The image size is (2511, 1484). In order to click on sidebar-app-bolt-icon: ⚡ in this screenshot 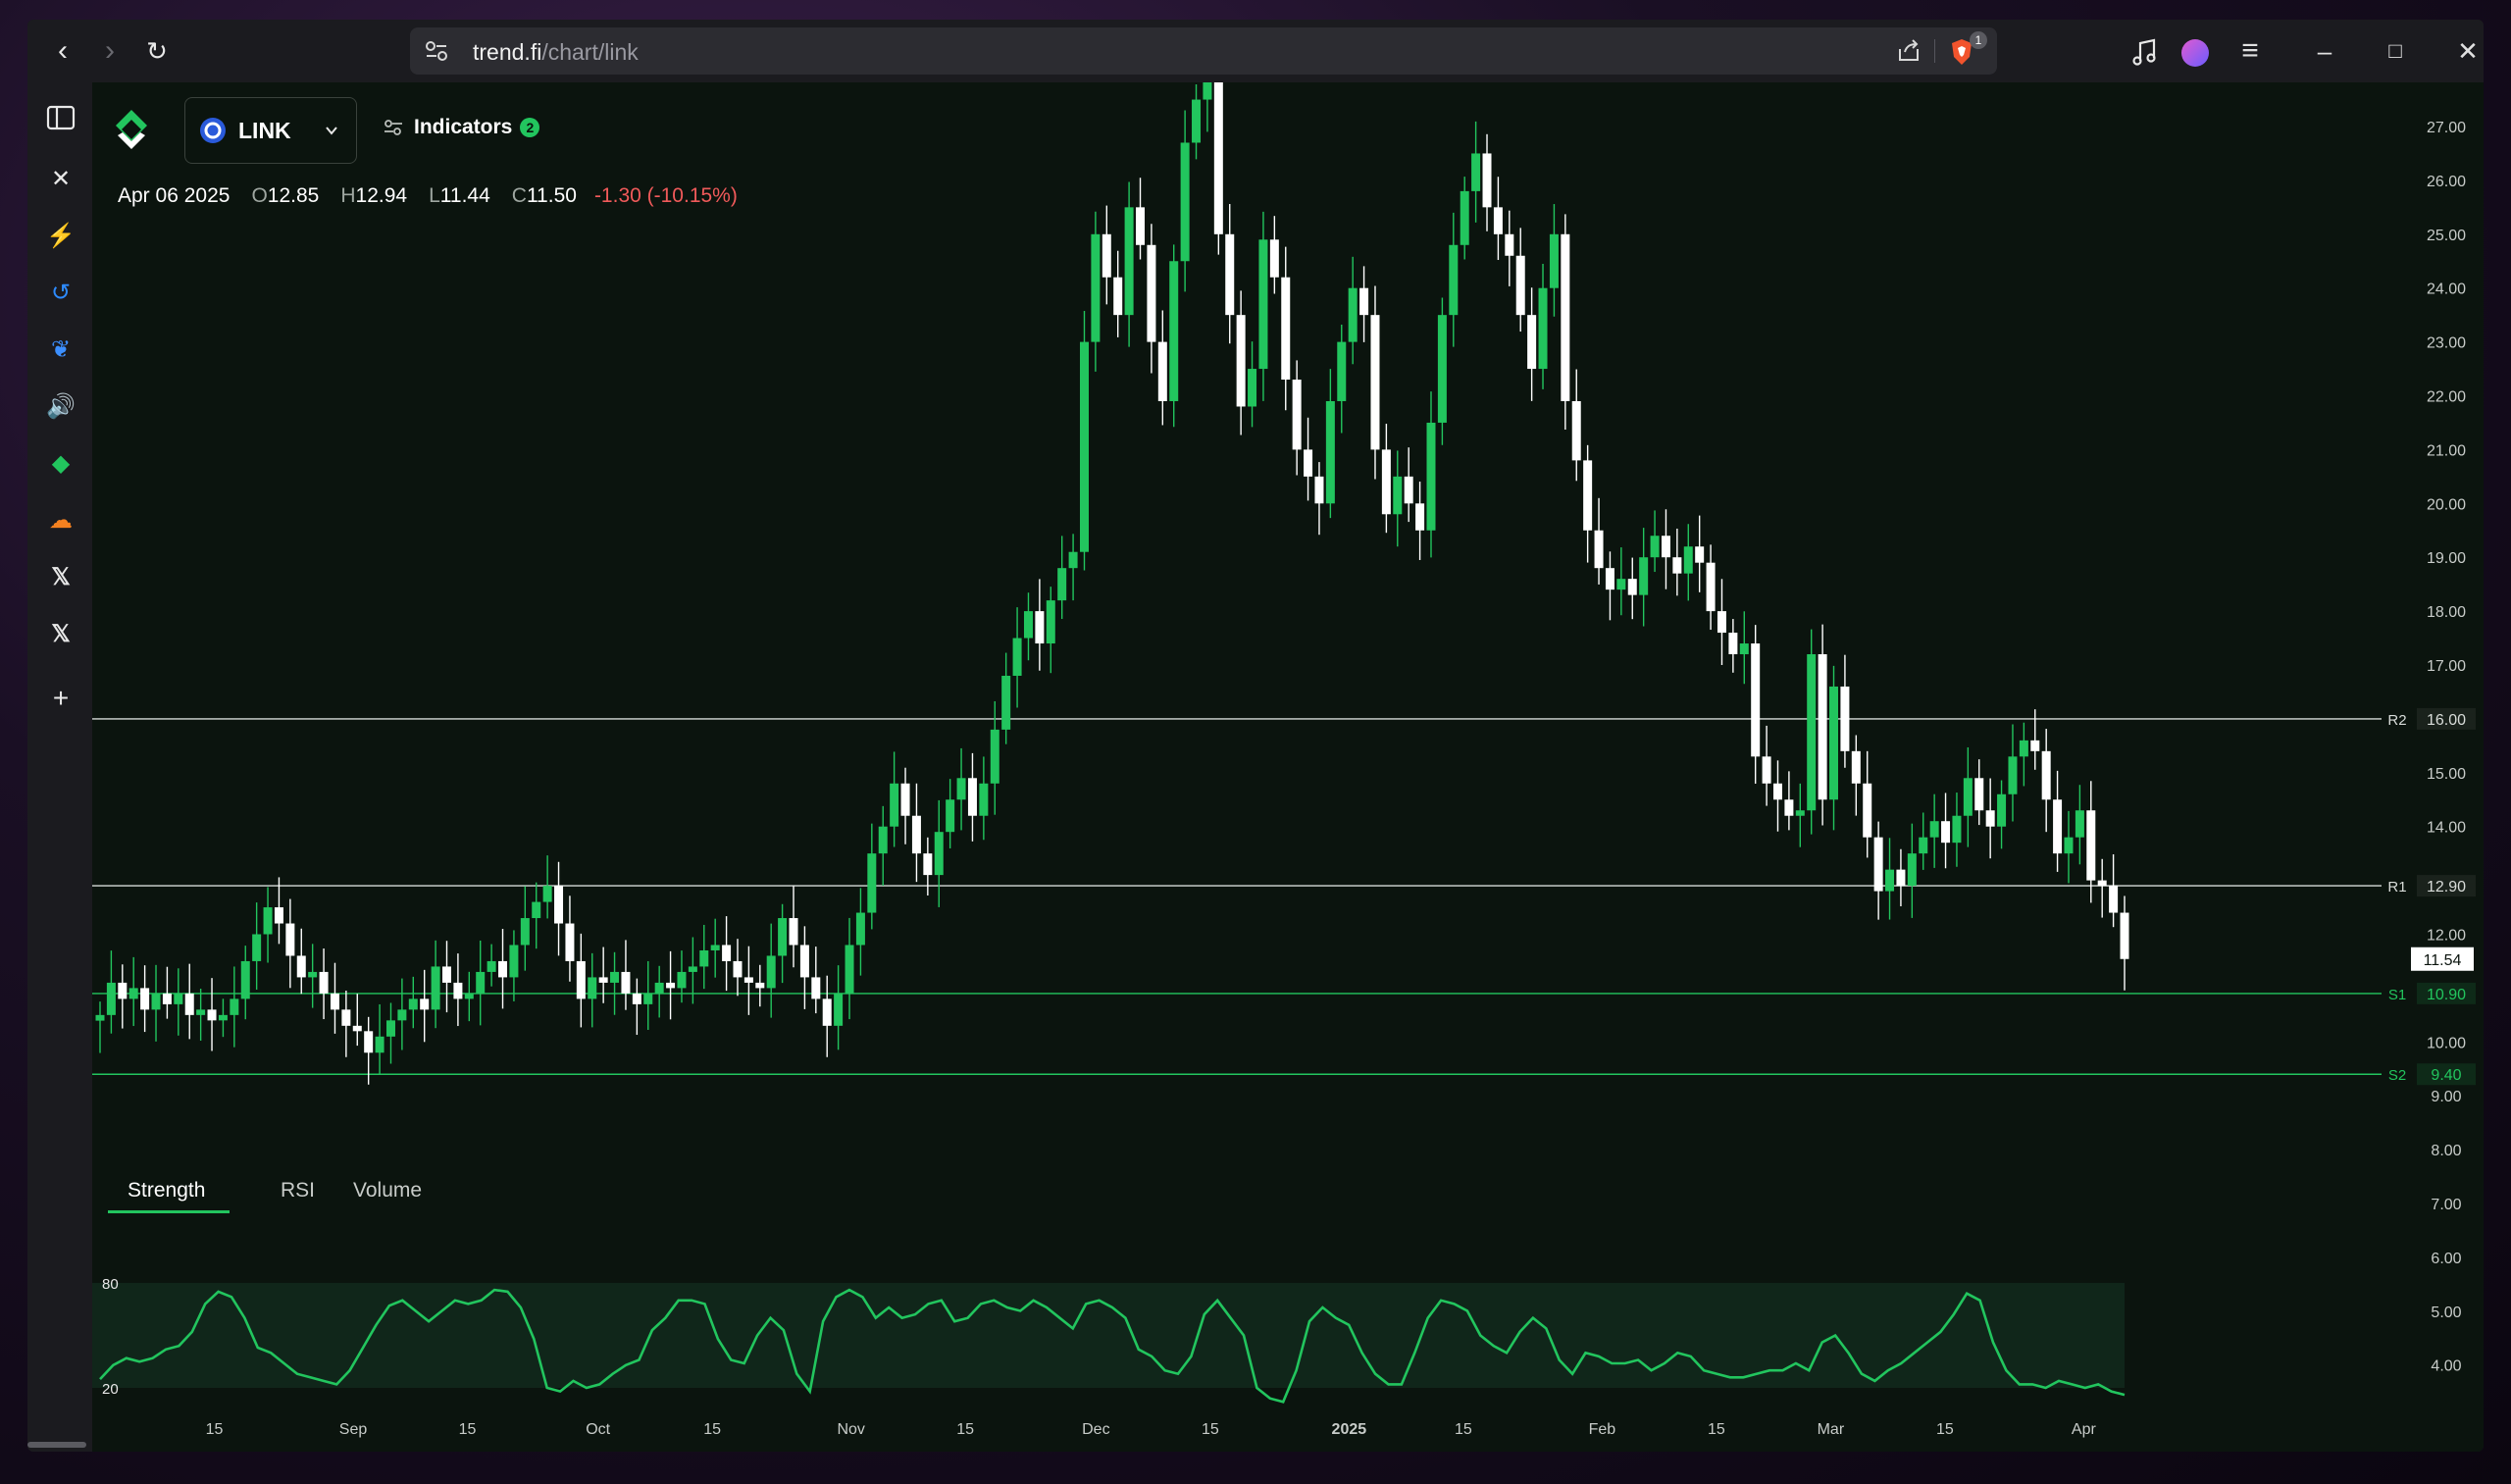, I will do `click(60, 235)`.